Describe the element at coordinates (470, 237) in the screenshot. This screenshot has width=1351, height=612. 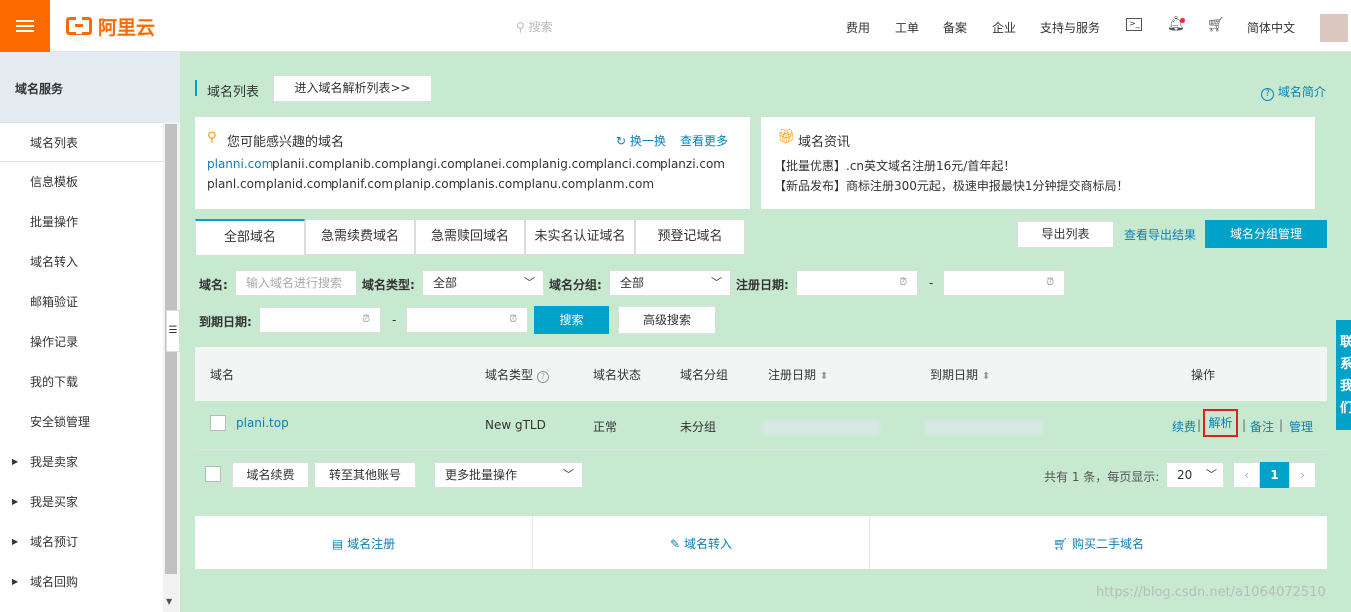
I see `tab-urgent-redeem: 急需赎回域名` at that location.